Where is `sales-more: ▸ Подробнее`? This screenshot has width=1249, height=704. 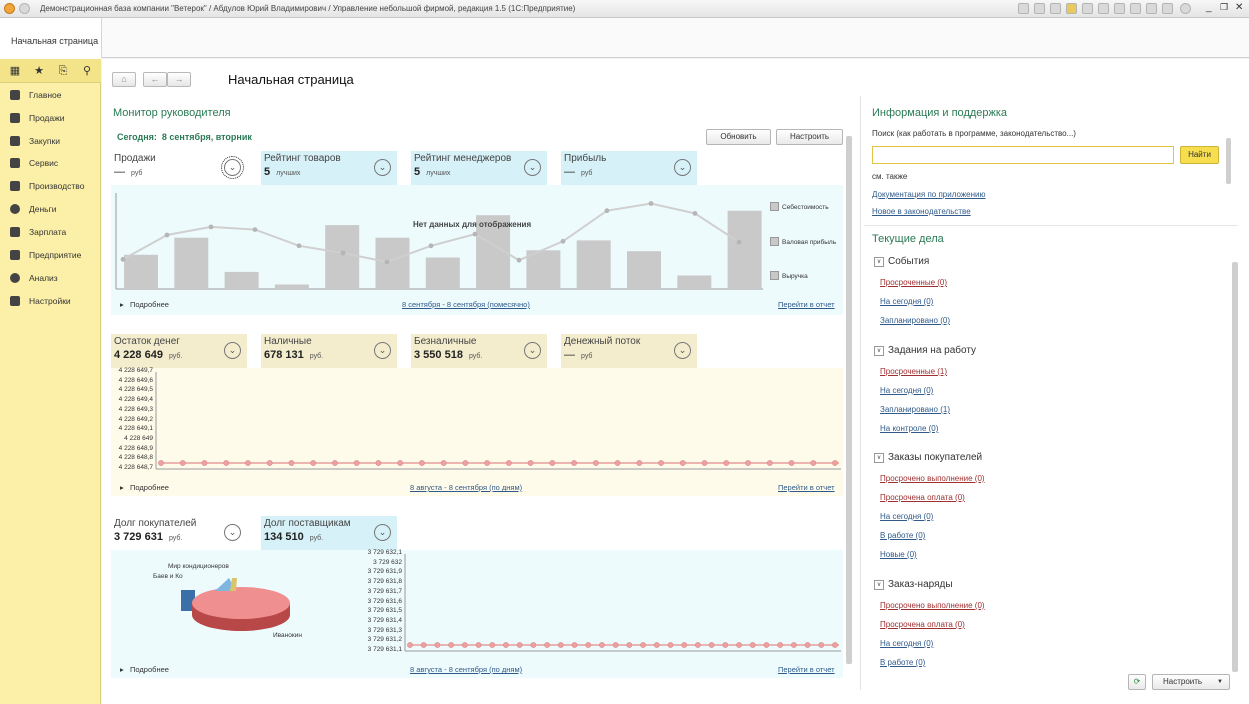
sales-more: ▸ Подробнее is located at coordinates (144, 304).